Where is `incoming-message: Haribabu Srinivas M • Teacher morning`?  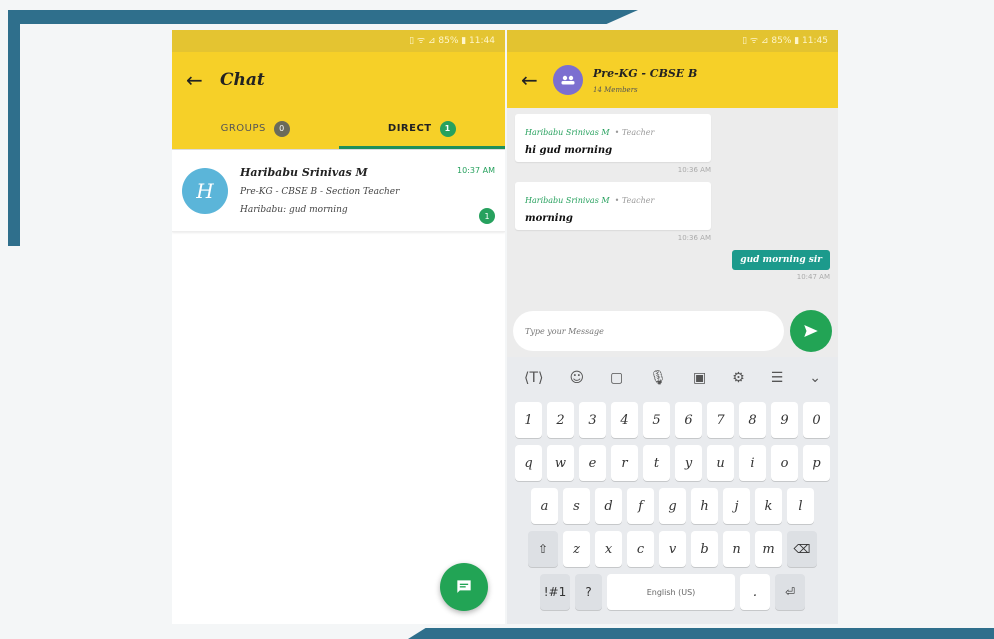 incoming-message: Haribabu Srinivas M • Teacher morning is located at coordinates (613, 206).